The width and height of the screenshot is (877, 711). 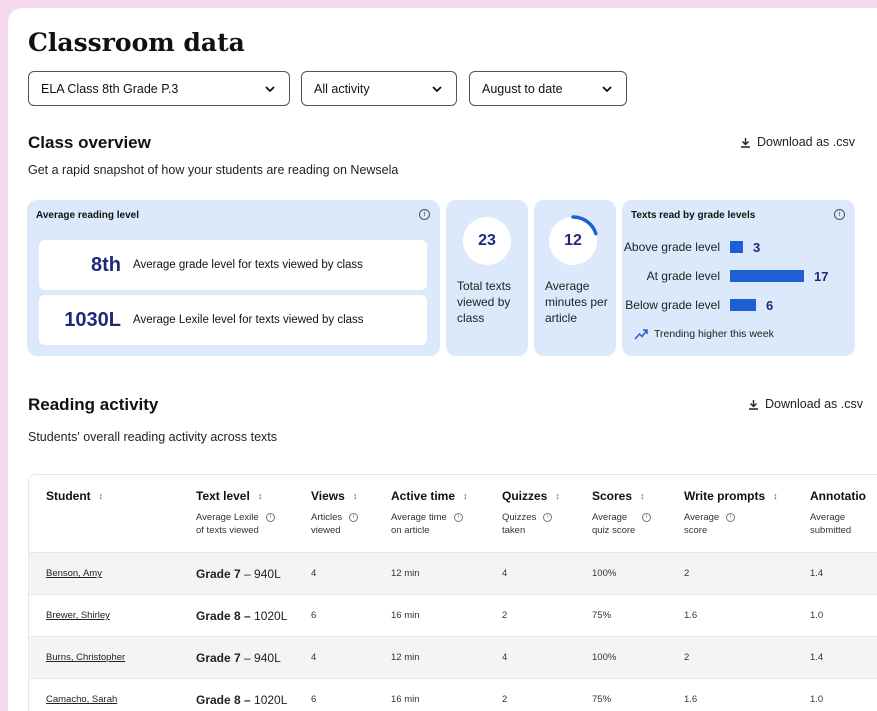 I want to click on column-title: Annotatio, so click(x=838, y=496).